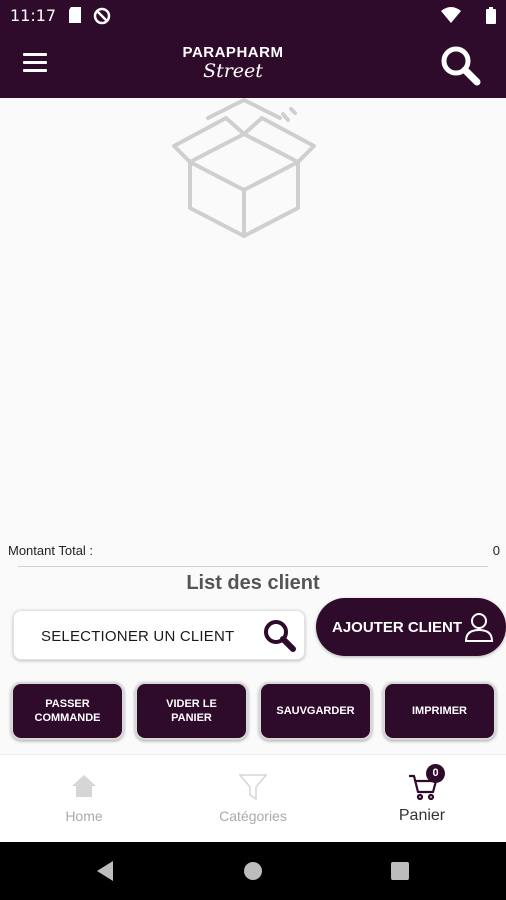 The height and width of the screenshot is (900, 506). Describe the element at coordinates (35, 54) in the screenshot. I see `hamburger-menu-icon` at that location.